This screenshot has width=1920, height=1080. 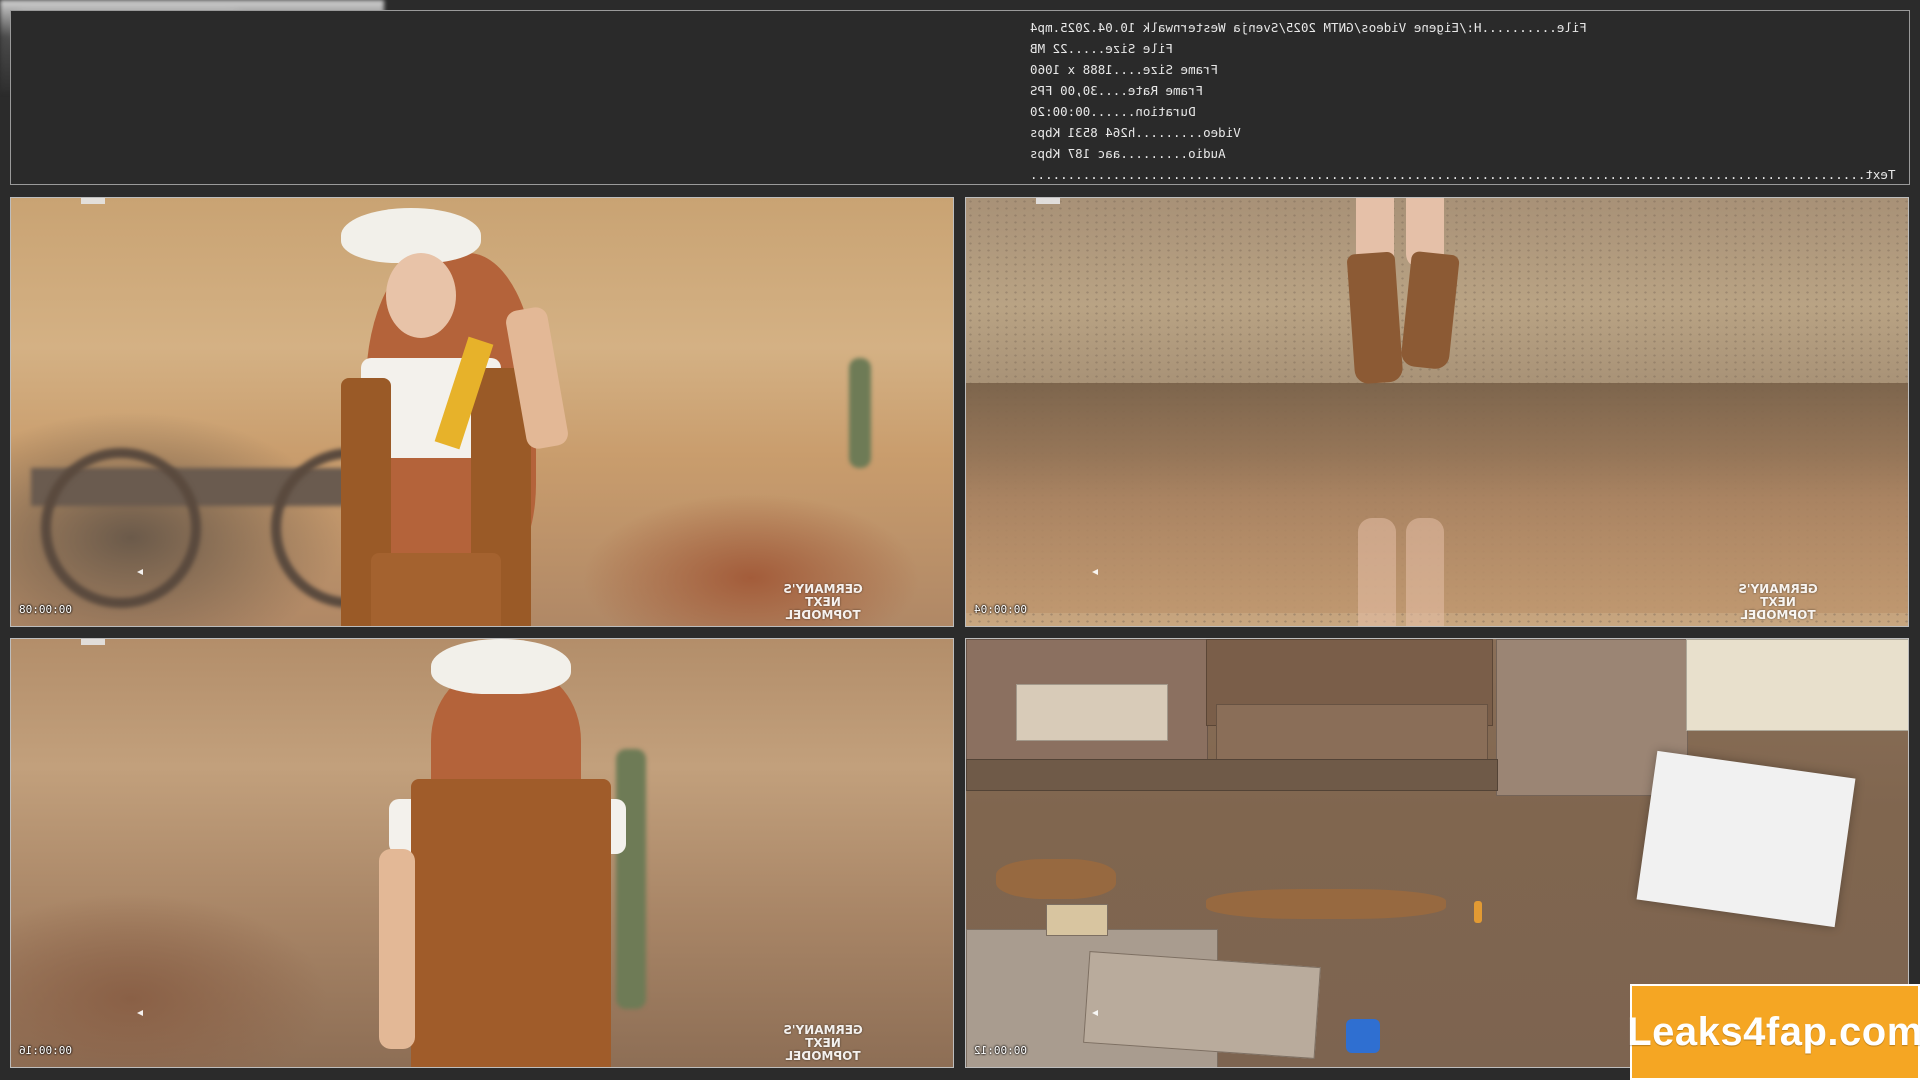 What do you see at coordinates (506, 417) in the screenshot?
I see `model-figure` at bounding box center [506, 417].